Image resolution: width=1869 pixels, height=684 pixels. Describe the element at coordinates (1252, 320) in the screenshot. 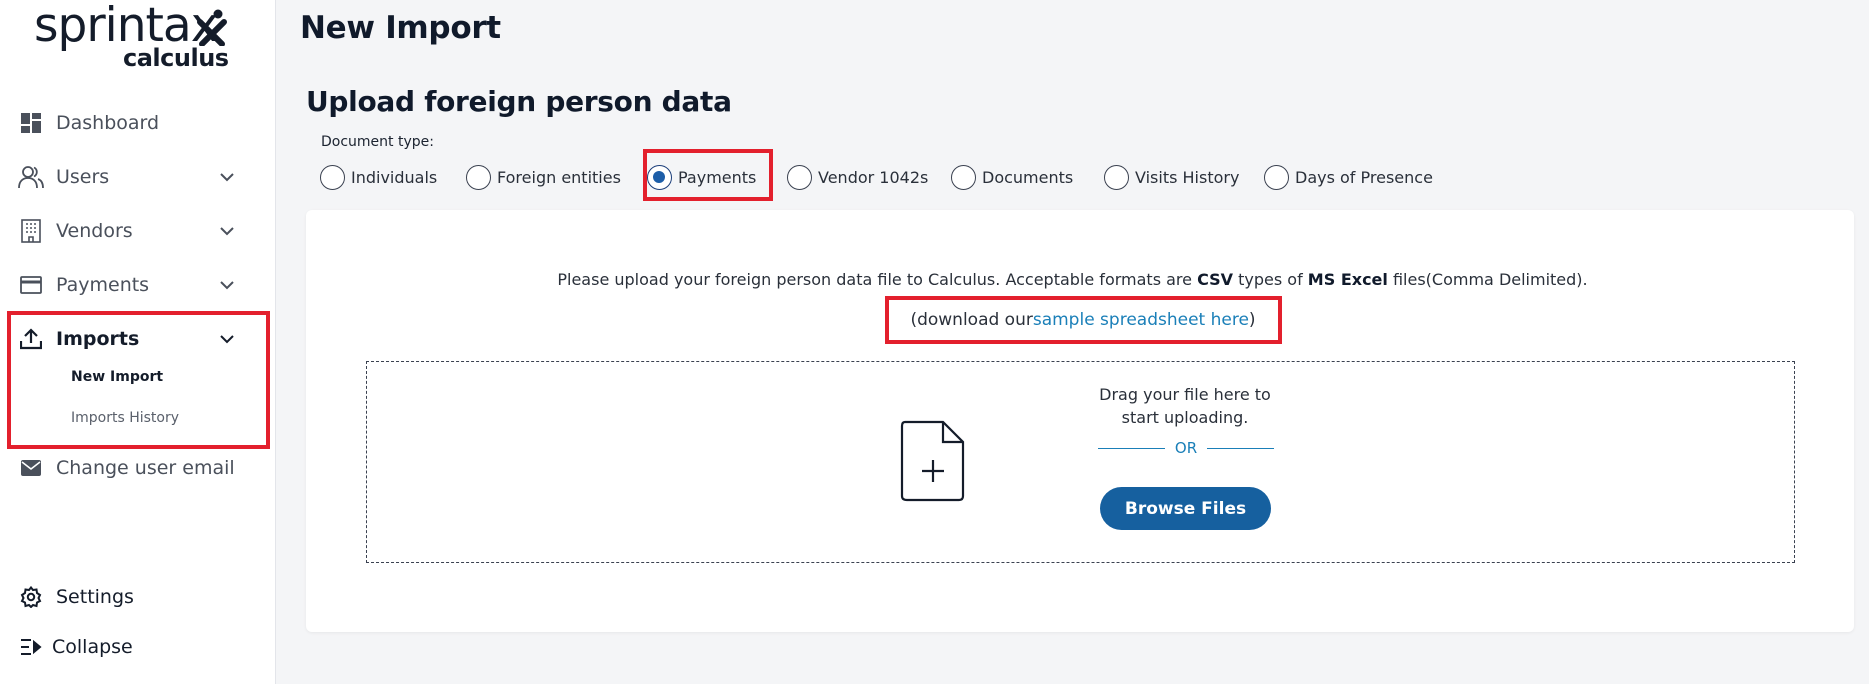

I see `download-suffix: )` at that location.